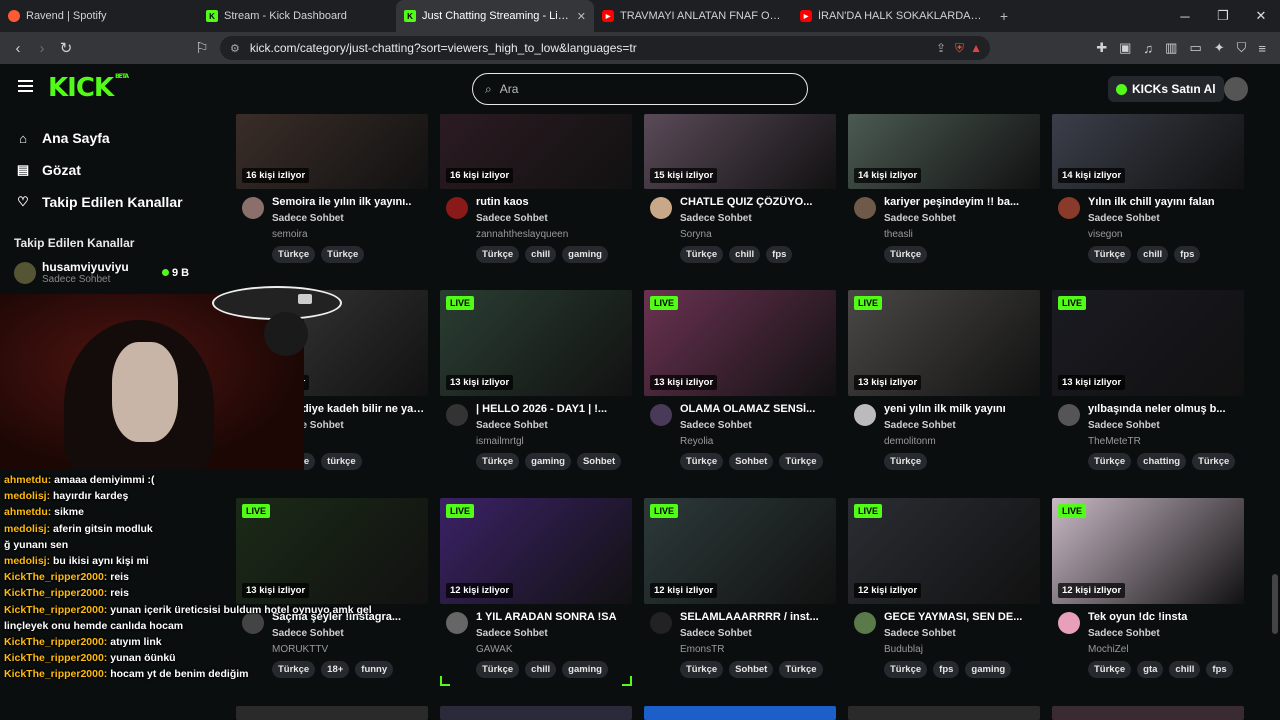  What do you see at coordinates (1125, 48) in the screenshot?
I see `screenshot-icon: ▣` at bounding box center [1125, 48].